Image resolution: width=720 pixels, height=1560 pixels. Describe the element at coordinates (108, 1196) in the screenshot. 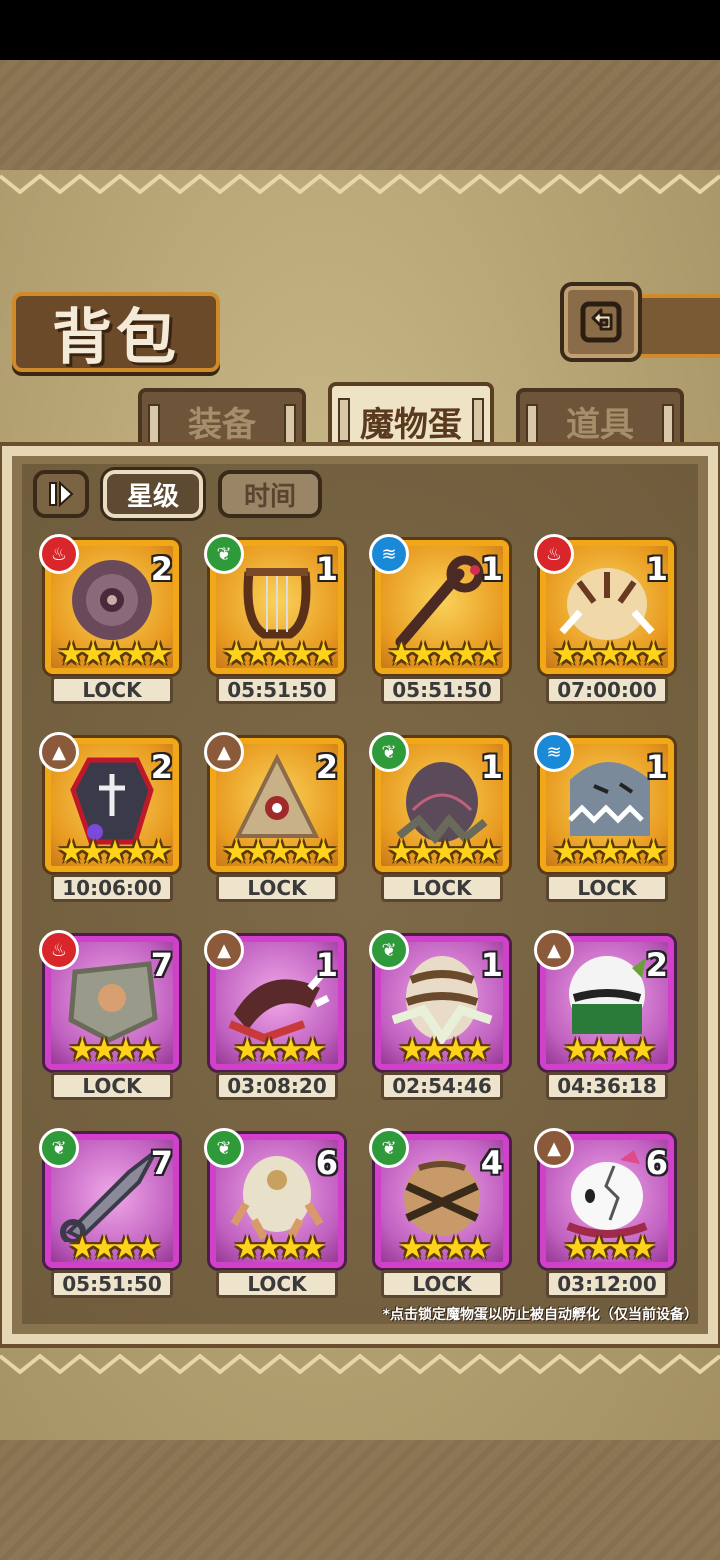

I see `kunai-icon` at that location.